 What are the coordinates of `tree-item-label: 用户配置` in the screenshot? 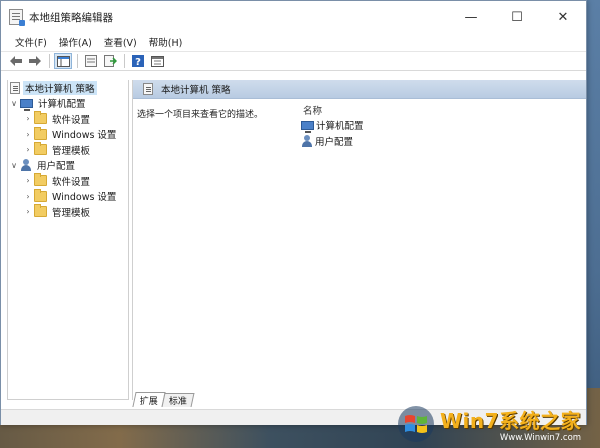 It's located at (56, 167).